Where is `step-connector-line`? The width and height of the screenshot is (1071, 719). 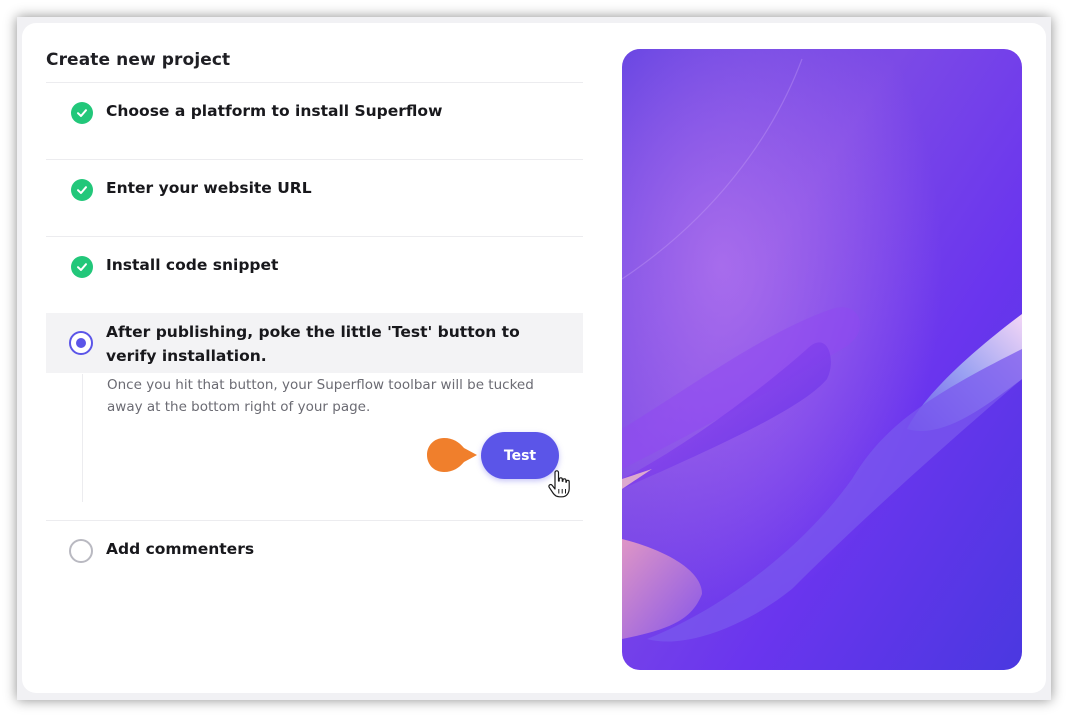
step-connector-line is located at coordinates (82, 438).